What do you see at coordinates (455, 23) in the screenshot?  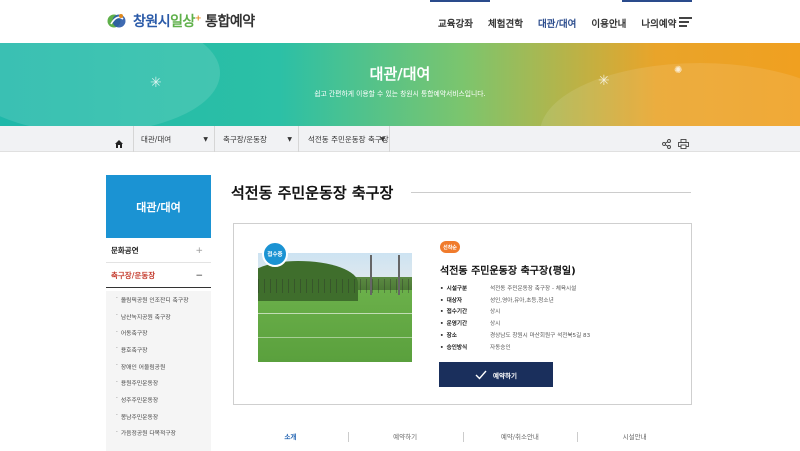 I see `nav-education: 교육강좌` at bounding box center [455, 23].